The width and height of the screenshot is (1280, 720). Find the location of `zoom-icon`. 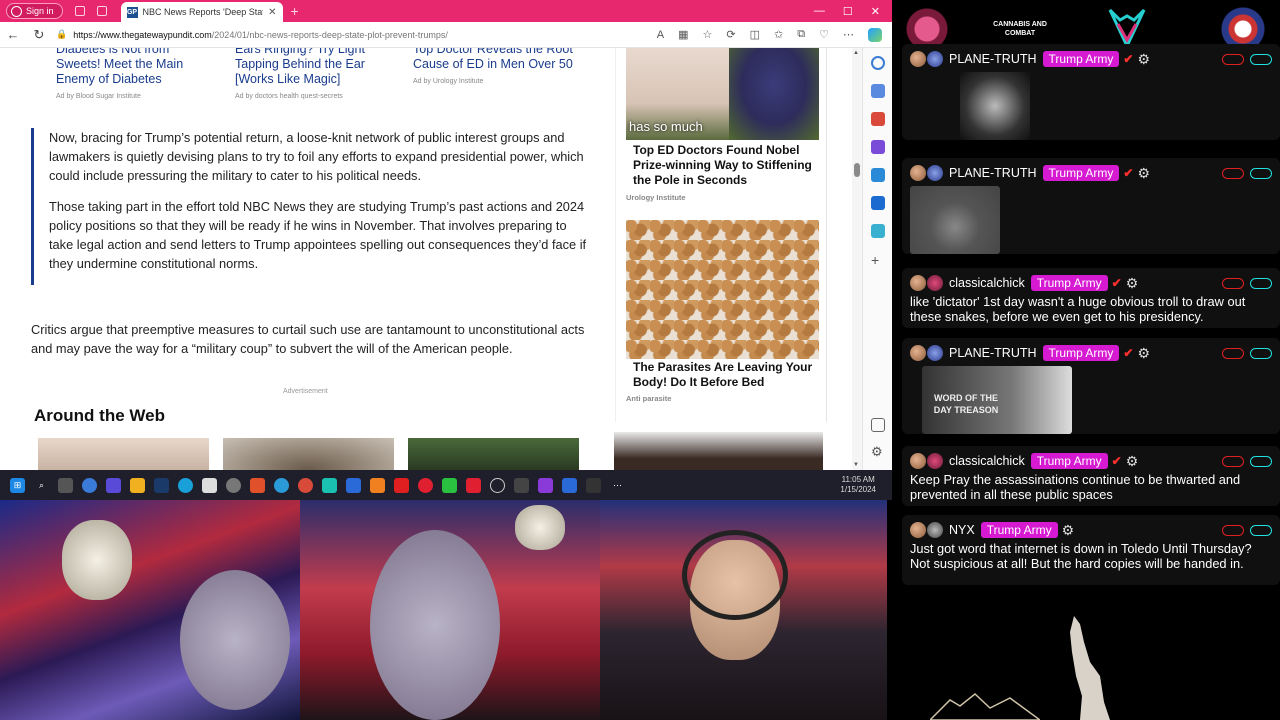

zoom-icon is located at coordinates (353, 485).